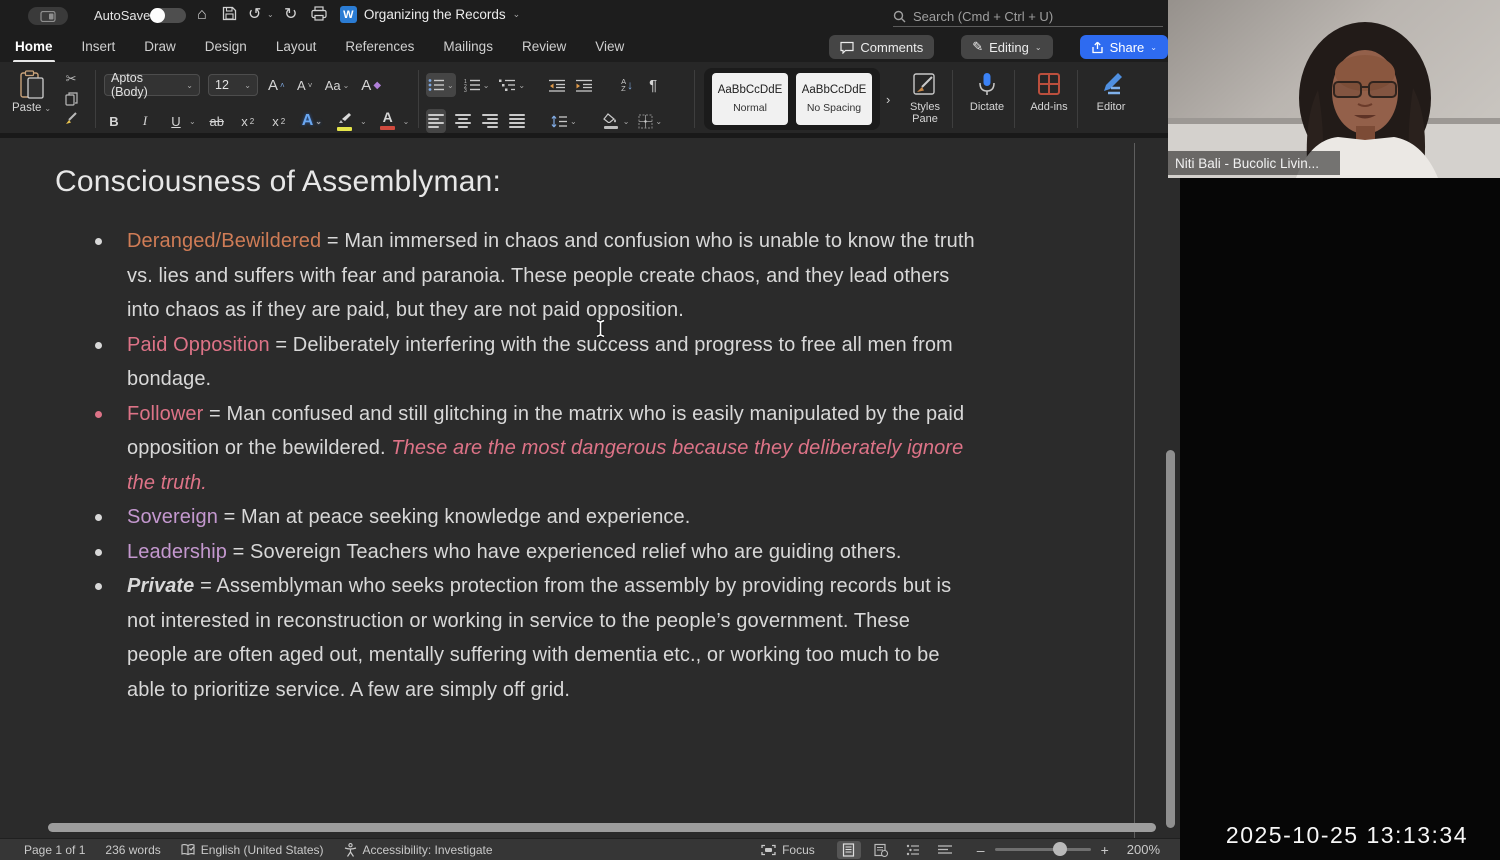 The width and height of the screenshot is (1500, 860). What do you see at coordinates (611, 121) in the screenshot?
I see `shading-button` at bounding box center [611, 121].